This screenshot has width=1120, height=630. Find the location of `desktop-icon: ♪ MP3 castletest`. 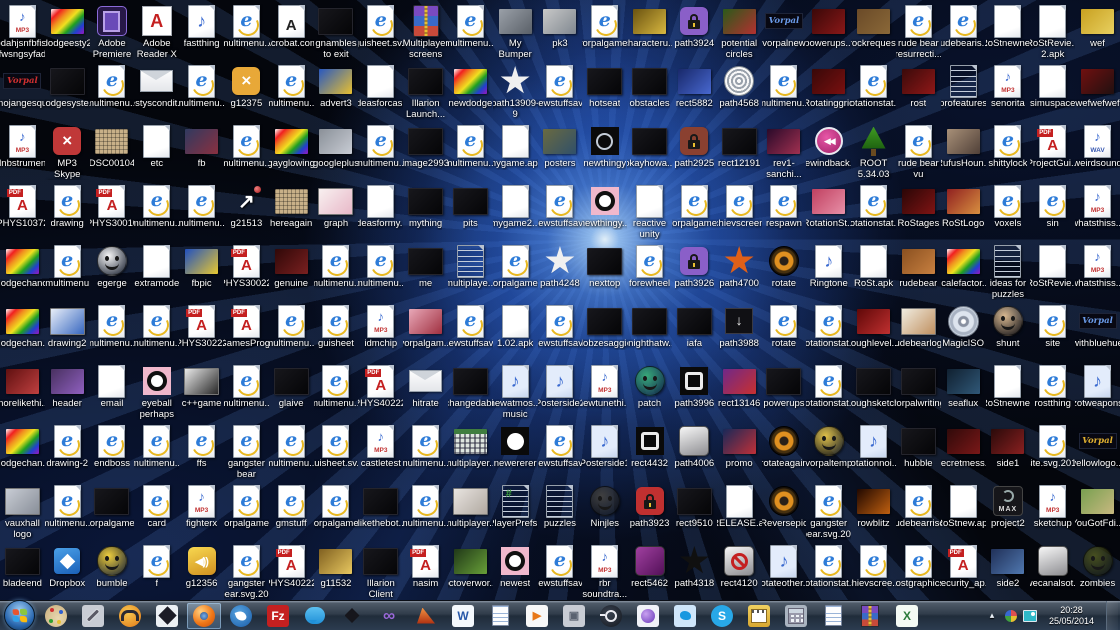

desktop-icon: ♪ MP3 castletest is located at coordinates (380, 450).